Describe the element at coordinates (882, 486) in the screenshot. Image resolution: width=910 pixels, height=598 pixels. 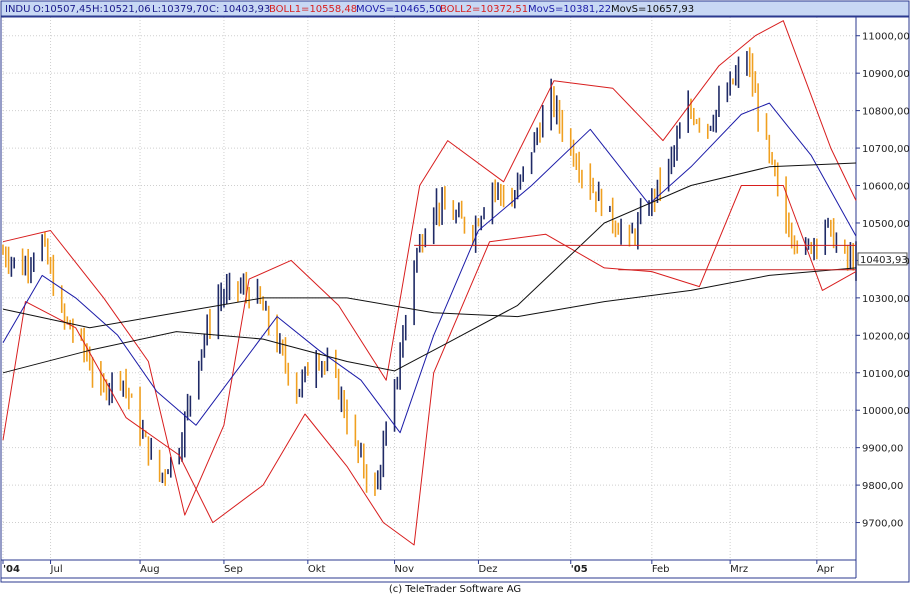
I see `y-tick-label: 9800,00` at that location.